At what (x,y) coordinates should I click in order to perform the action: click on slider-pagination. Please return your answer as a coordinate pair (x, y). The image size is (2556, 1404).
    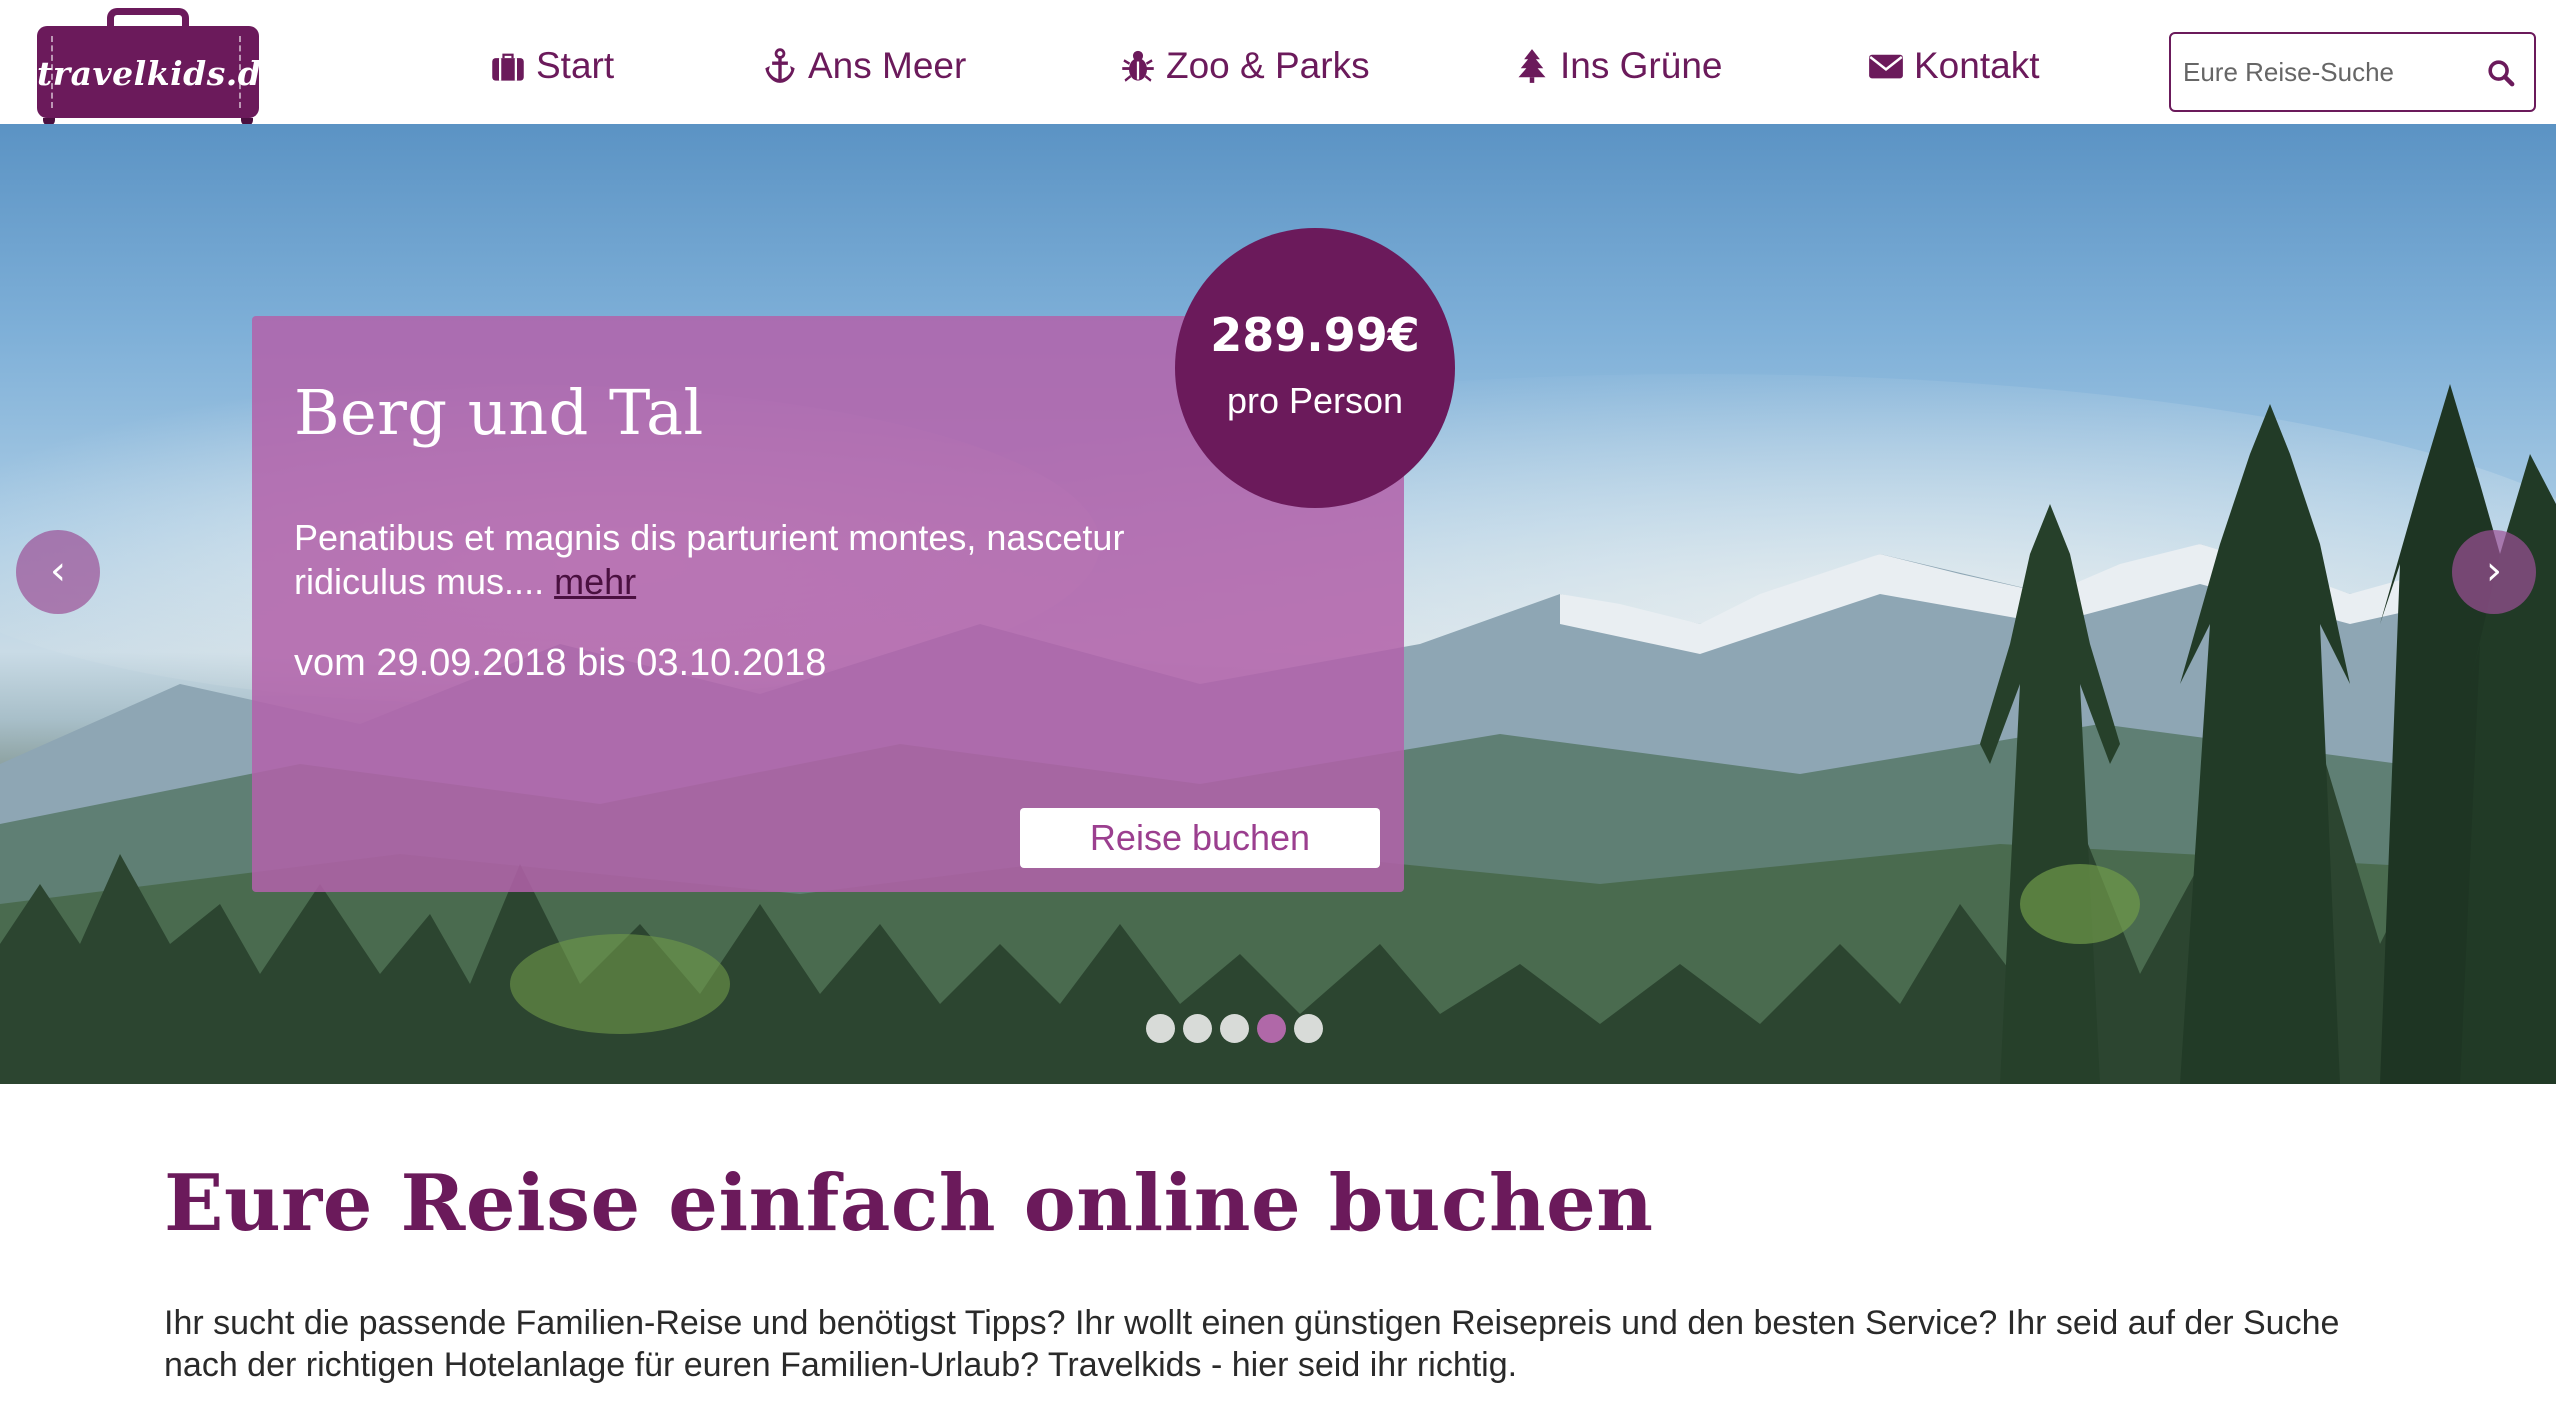
    Looking at the image, I should click on (1234, 1028).